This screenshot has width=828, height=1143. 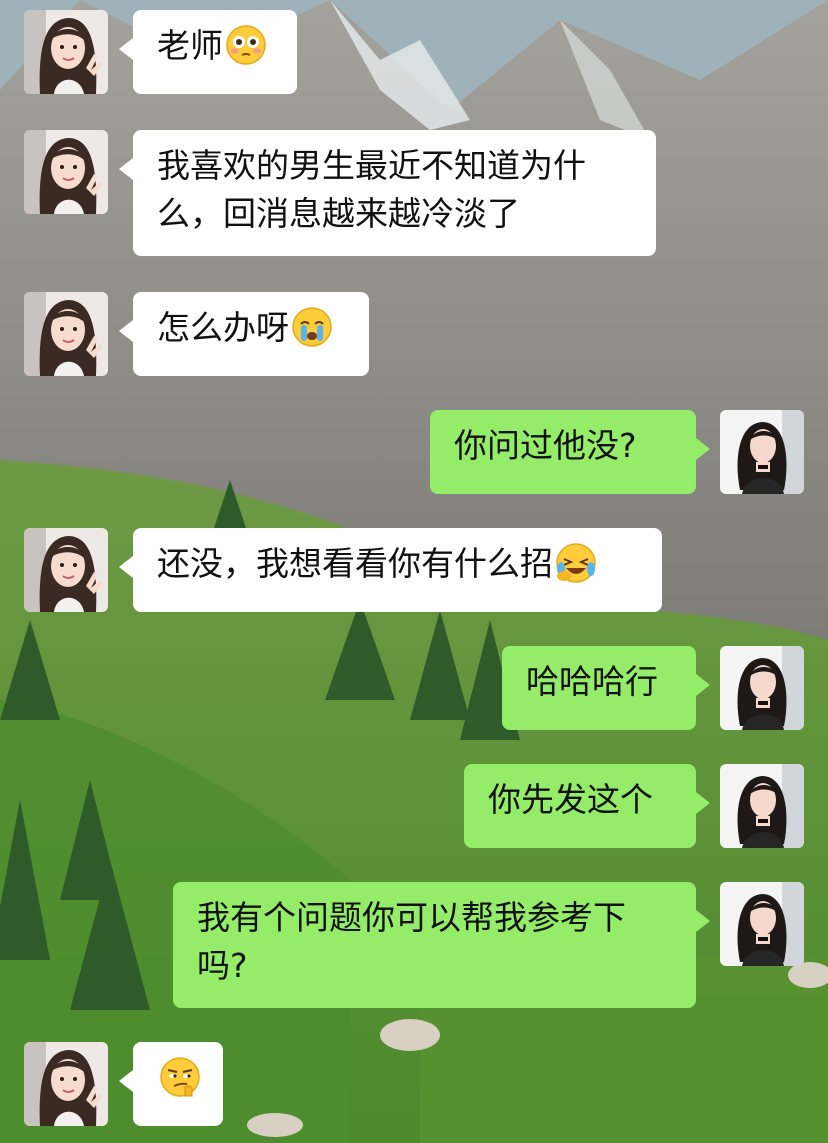 I want to click on message-bubble, so click(x=171, y=1084).